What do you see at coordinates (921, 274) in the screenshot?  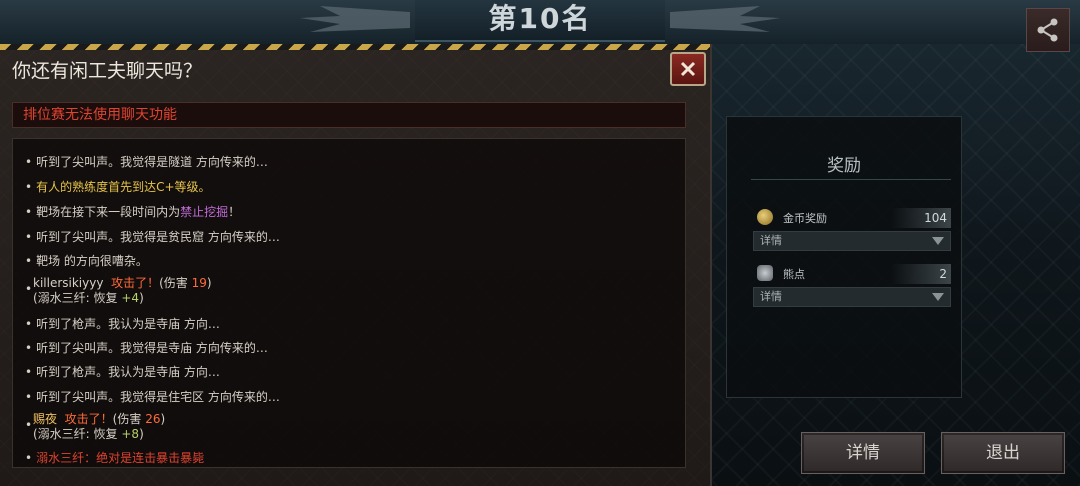 I see `bear-points-value: 2` at bounding box center [921, 274].